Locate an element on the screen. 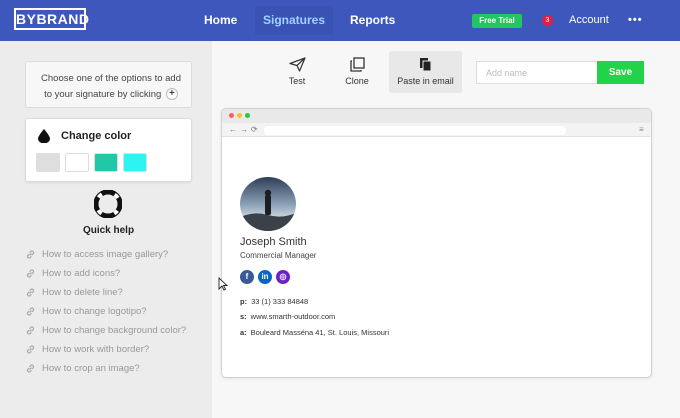 Image resolution: width=680 pixels, height=418 pixels. help-link-label: How to access image gallery? is located at coordinates (105, 254).